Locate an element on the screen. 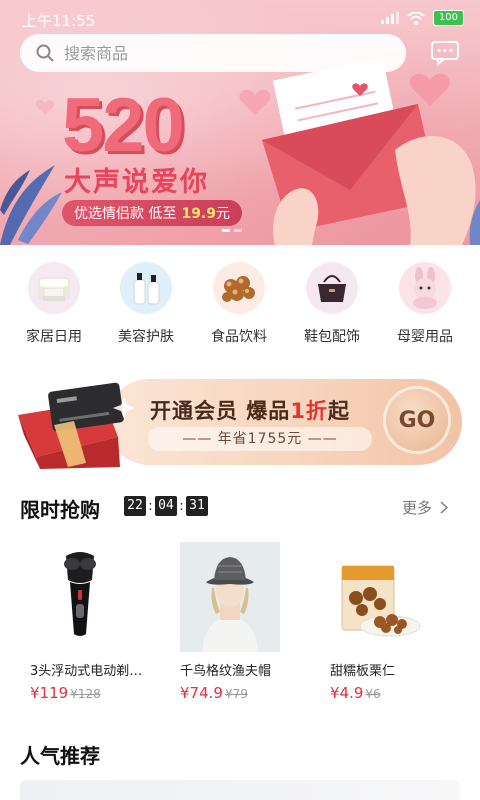  countdown-timer: 22 : 04 : 31 is located at coordinates (166, 506).